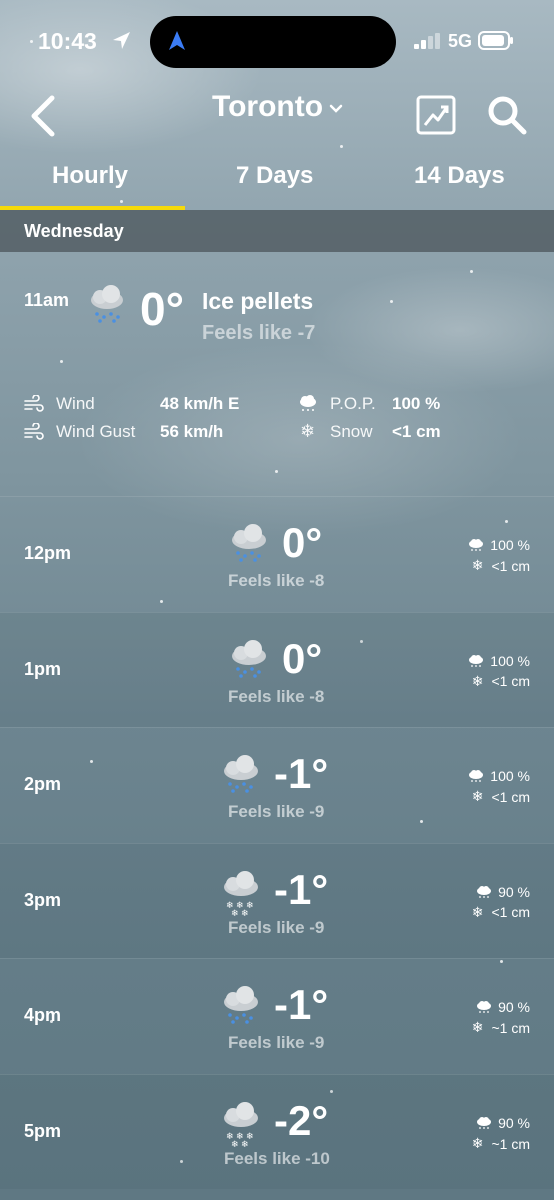  Describe the element at coordinates (162, 309) in the screenshot. I see `current-temperature: 0°` at that location.